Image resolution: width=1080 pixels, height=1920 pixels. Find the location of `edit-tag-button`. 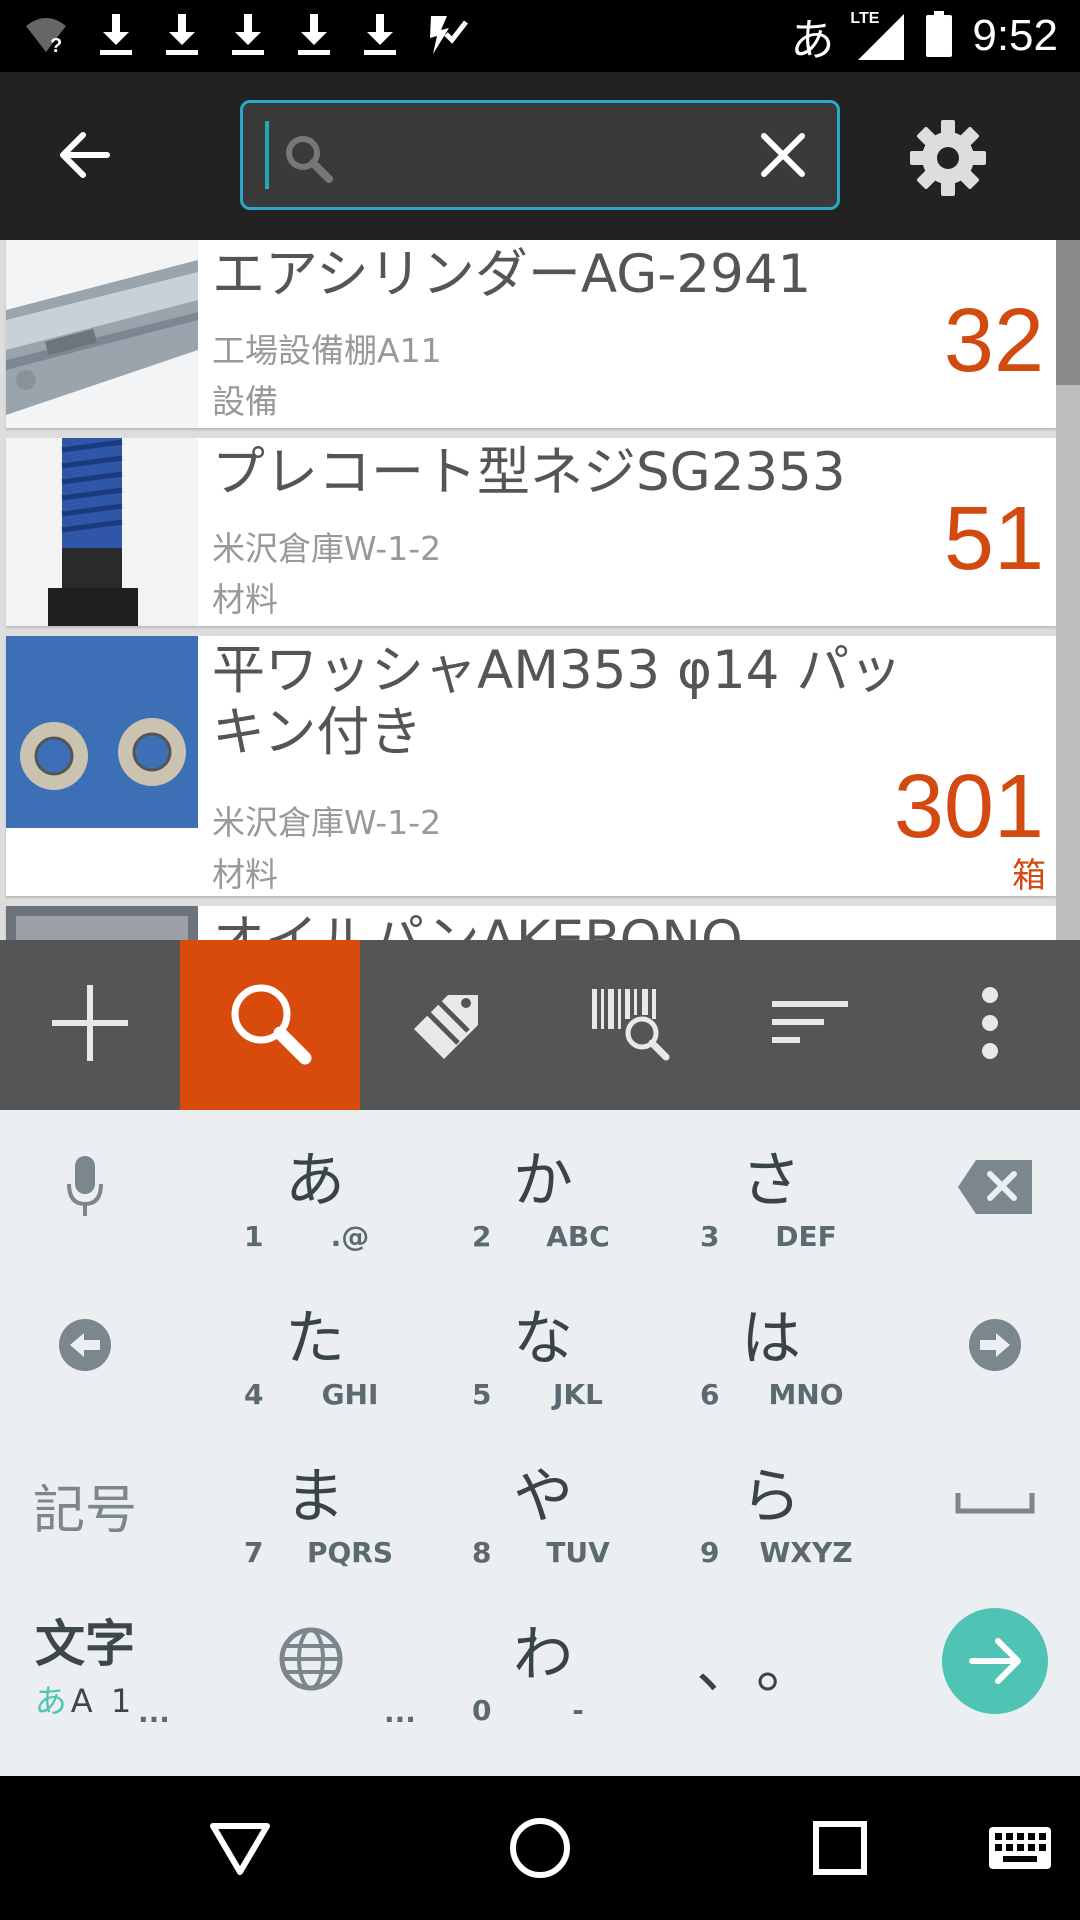

edit-tag-button is located at coordinates (450, 1025).